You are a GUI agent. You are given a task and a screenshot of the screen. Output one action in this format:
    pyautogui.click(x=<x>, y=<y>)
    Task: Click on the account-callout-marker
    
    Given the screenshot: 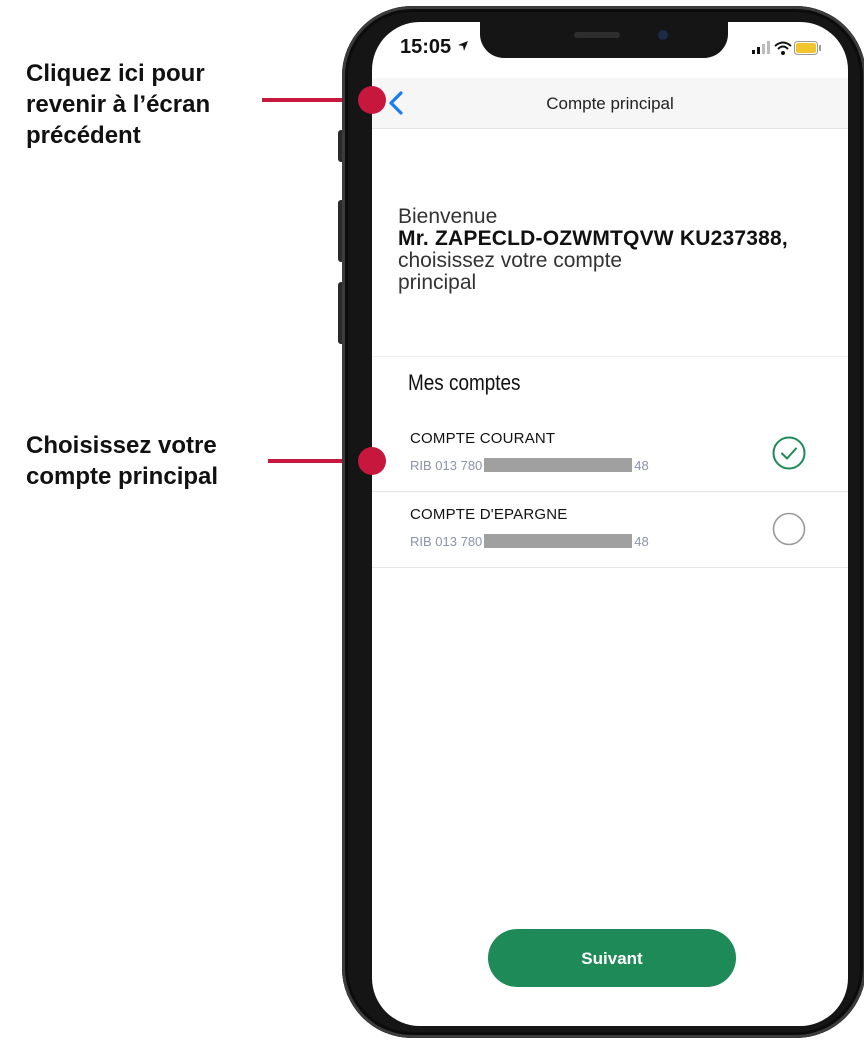 What is the action you would take?
    pyautogui.click(x=372, y=461)
    